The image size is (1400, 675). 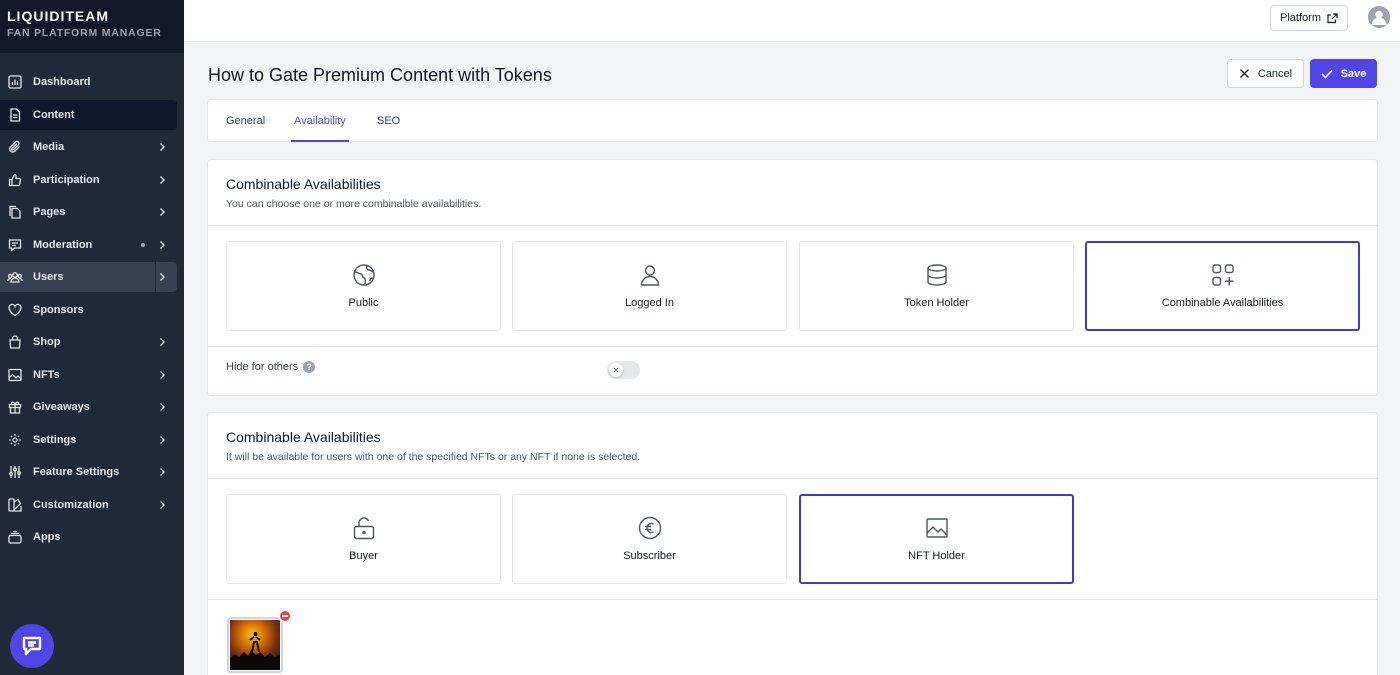 I want to click on sidebar-item-label: Feature Settings, so click(x=76, y=472).